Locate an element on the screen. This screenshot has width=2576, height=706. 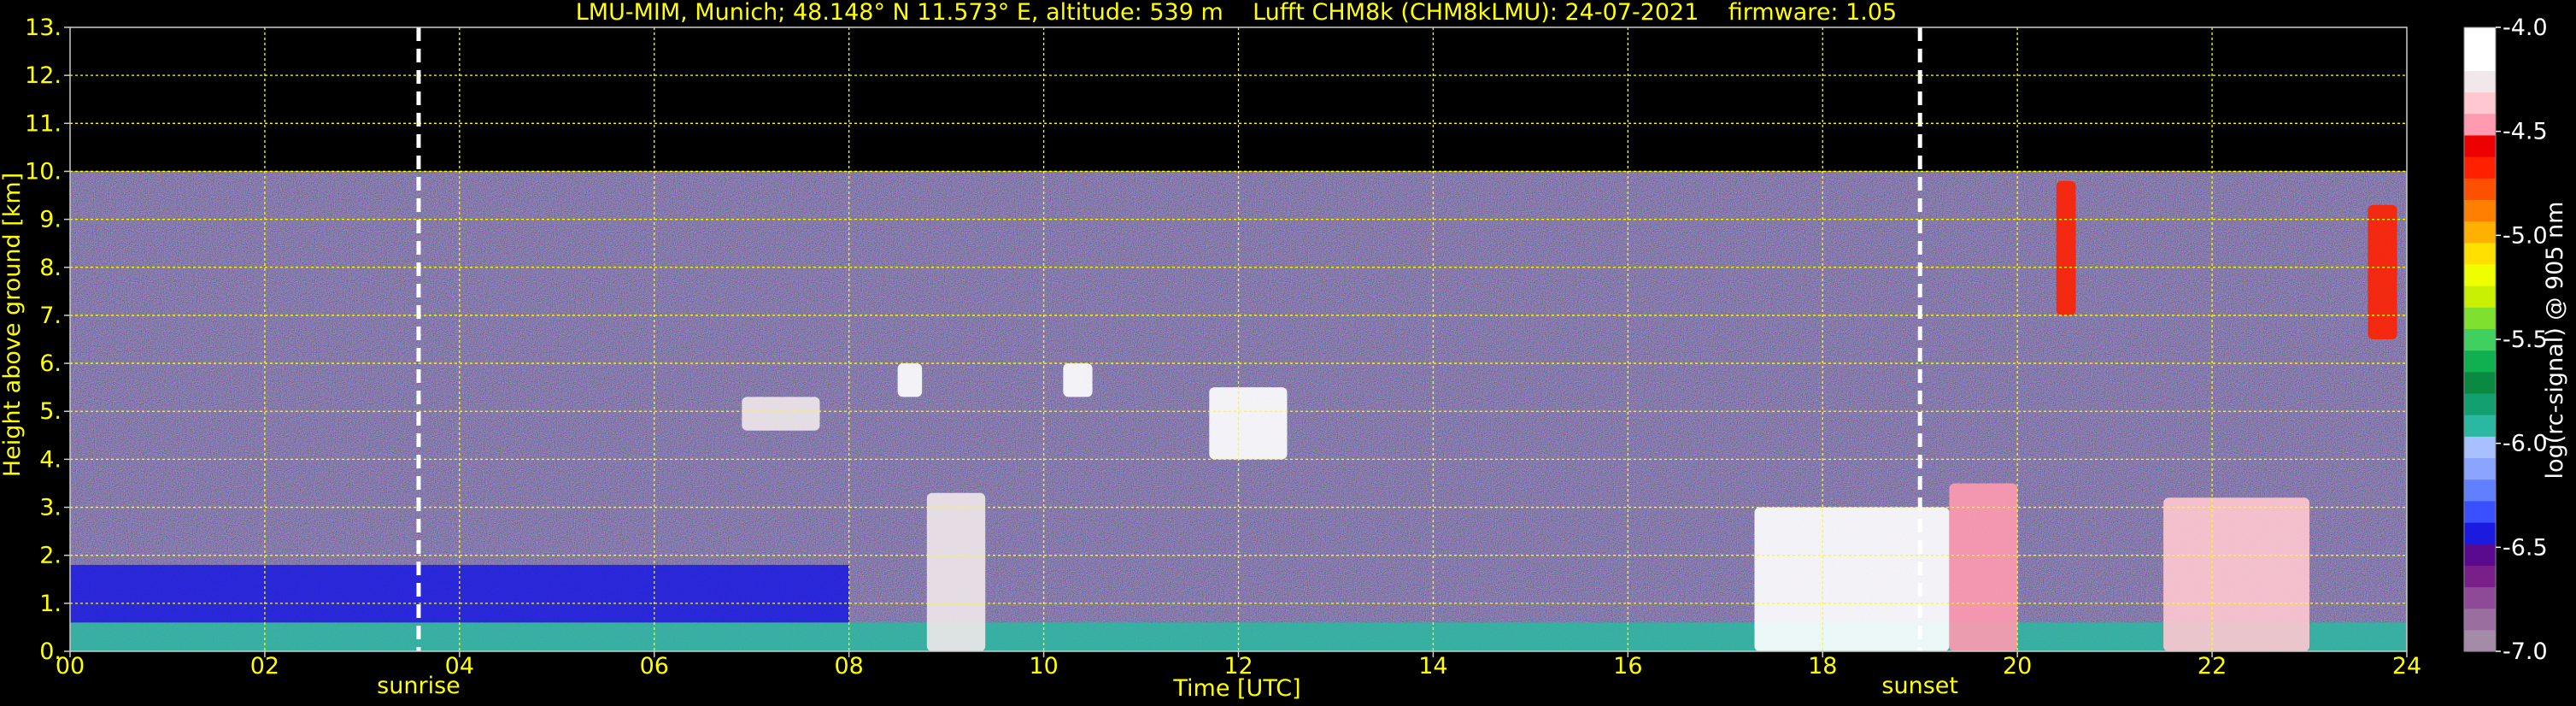
y-tick-label: 0. is located at coordinates (50, 651).